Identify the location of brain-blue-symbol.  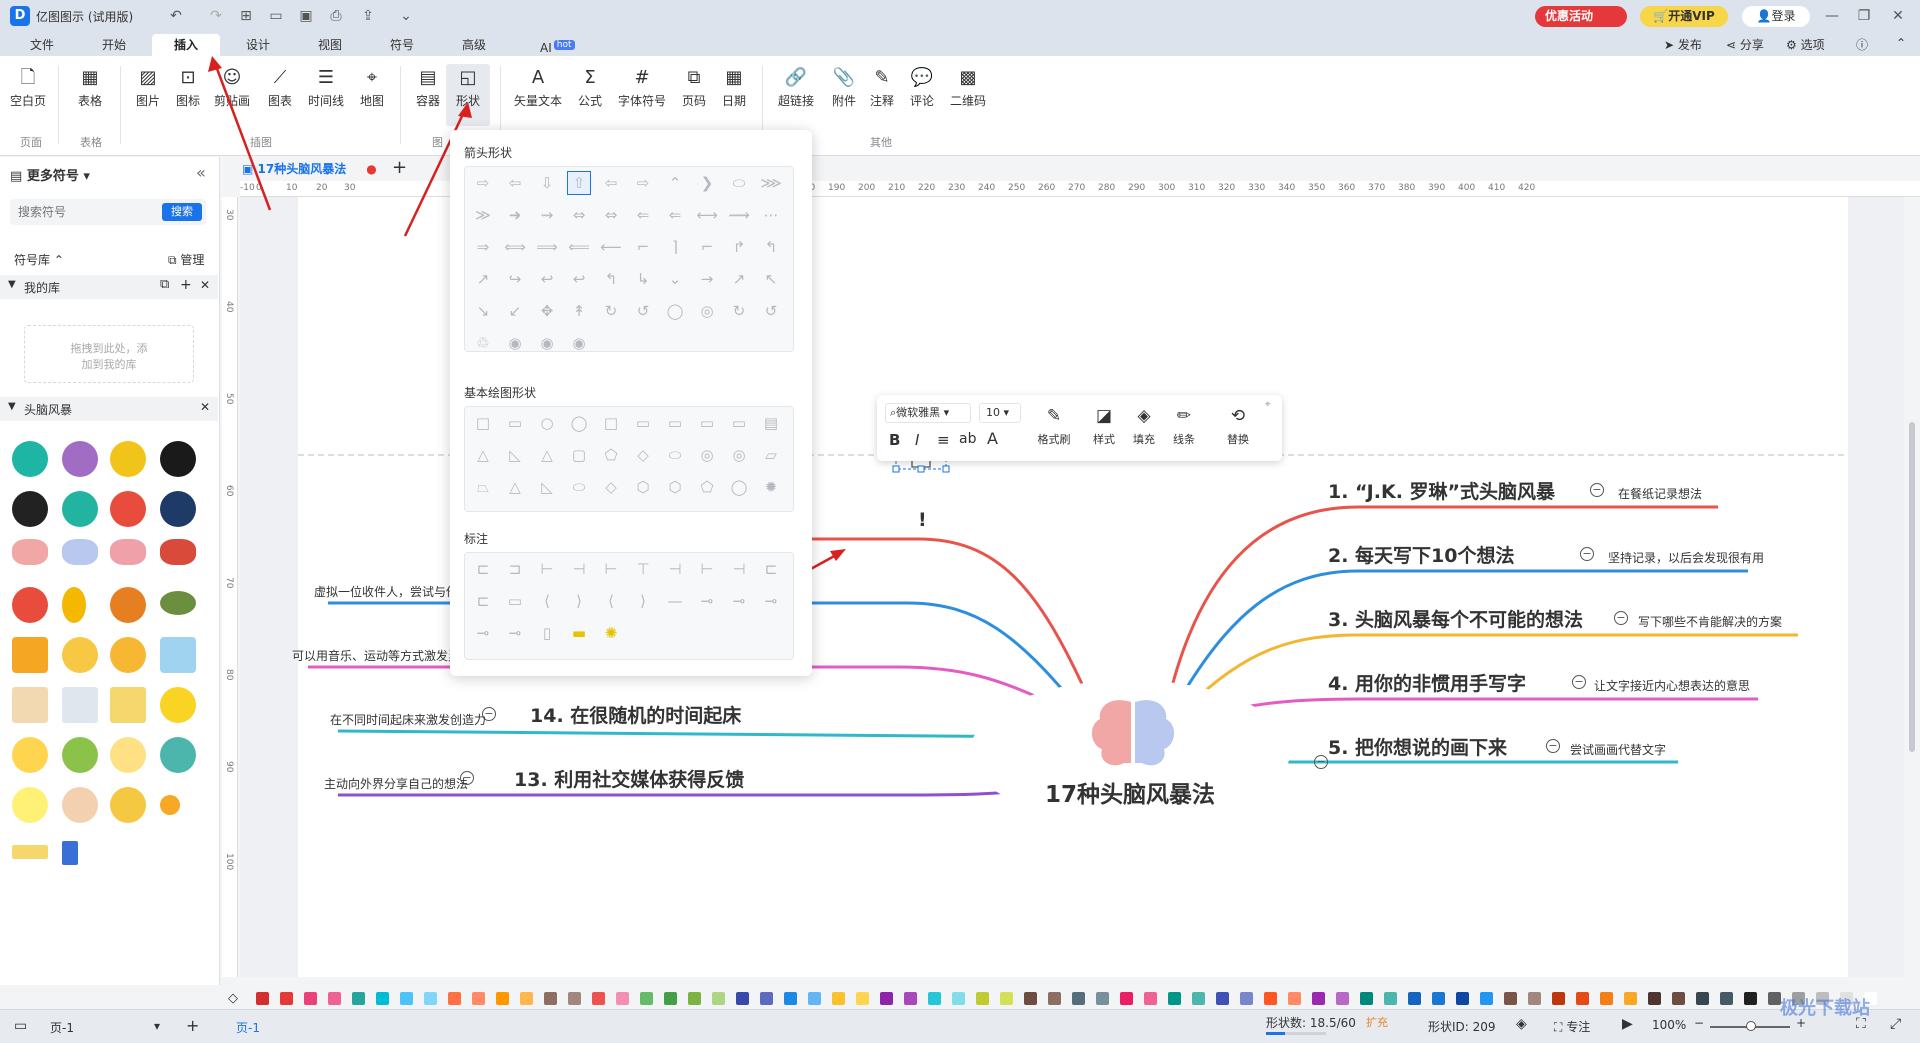
(80, 552).